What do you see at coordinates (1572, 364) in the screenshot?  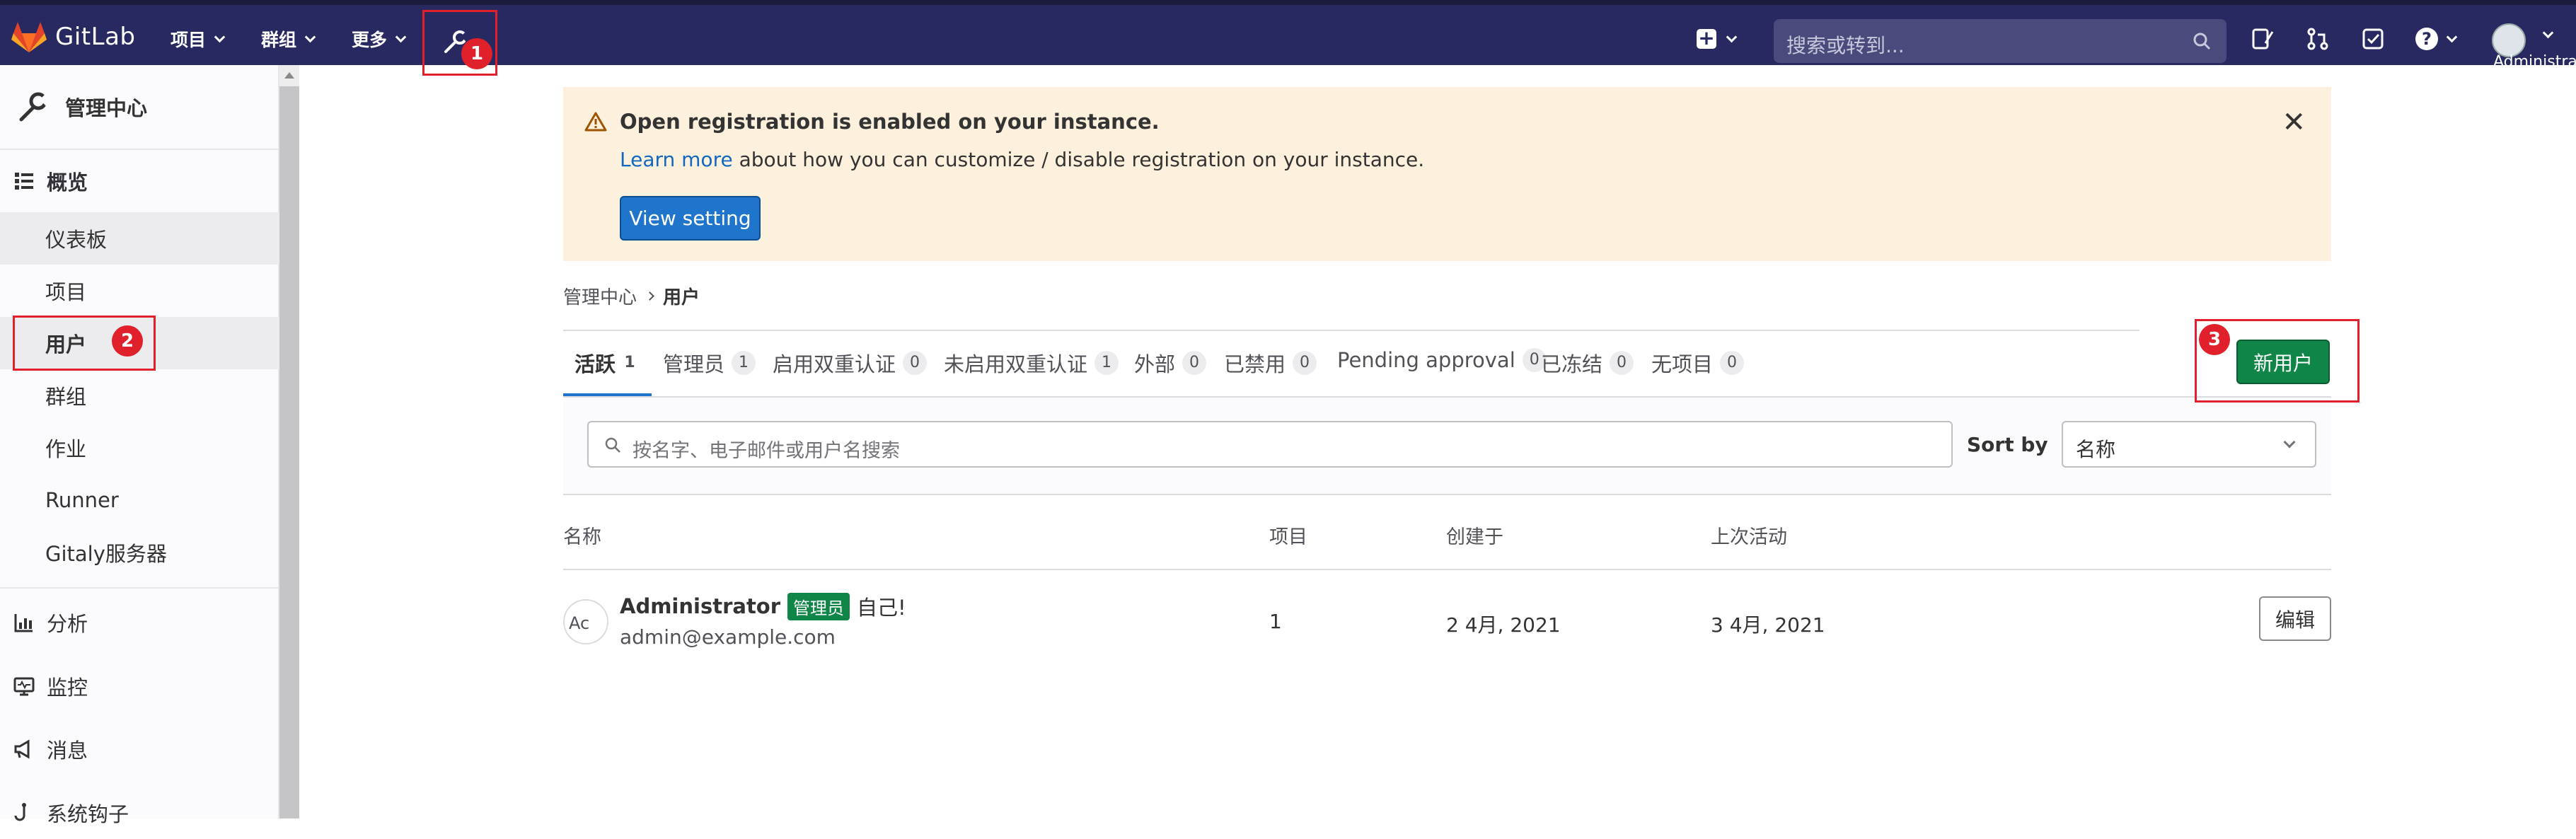 I see `tab-label: 已冻结` at bounding box center [1572, 364].